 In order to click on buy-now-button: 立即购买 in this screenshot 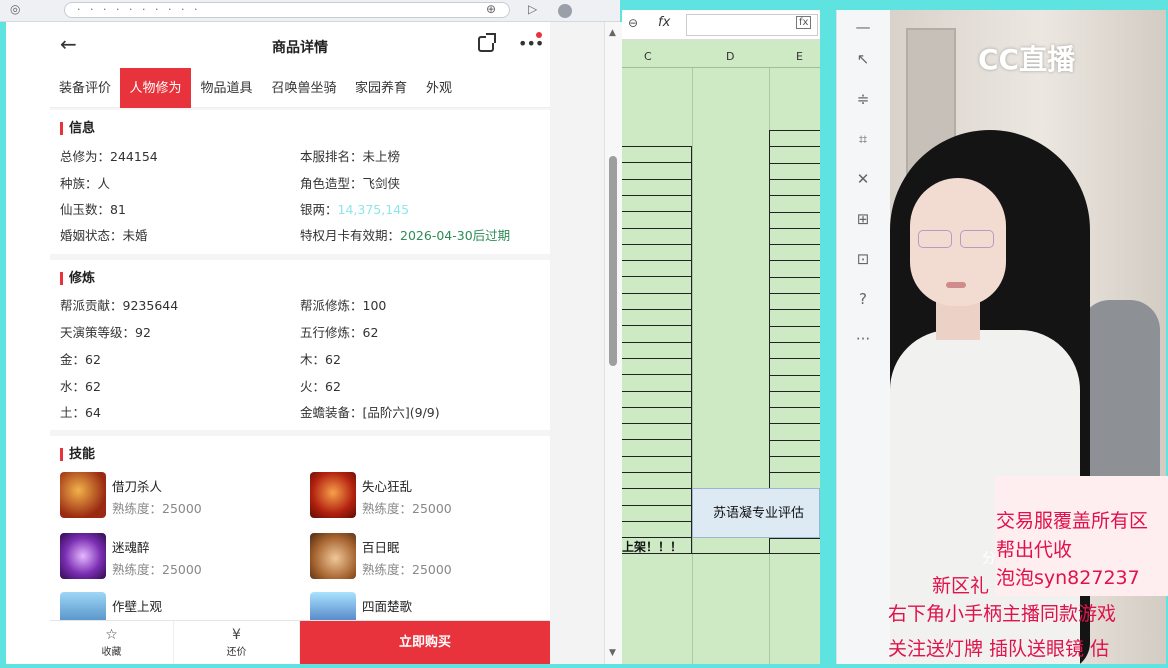, I will do `click(425, 642)`.